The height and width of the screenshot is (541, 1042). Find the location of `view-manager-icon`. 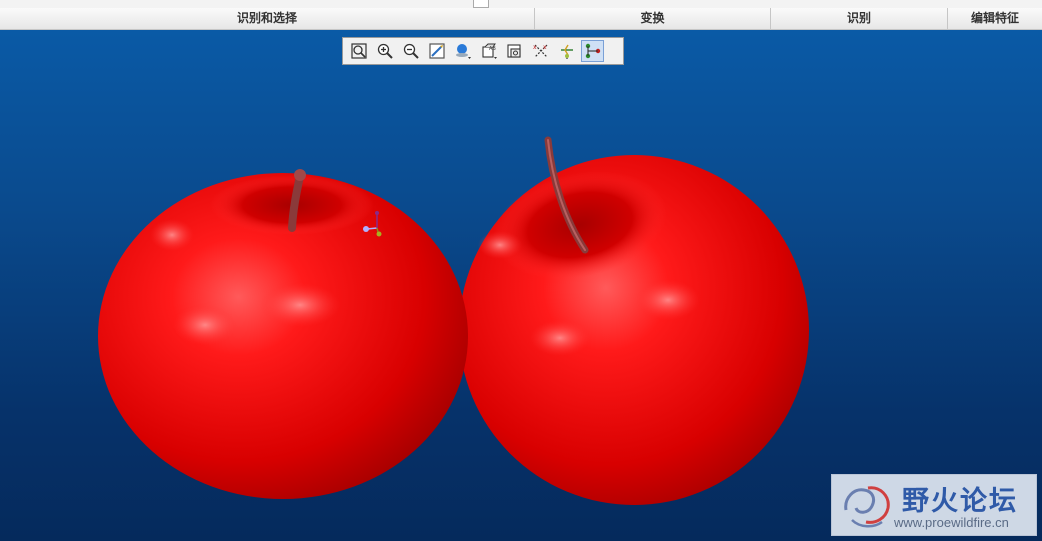

view-manager-icon is located at coordinates (514, 51).